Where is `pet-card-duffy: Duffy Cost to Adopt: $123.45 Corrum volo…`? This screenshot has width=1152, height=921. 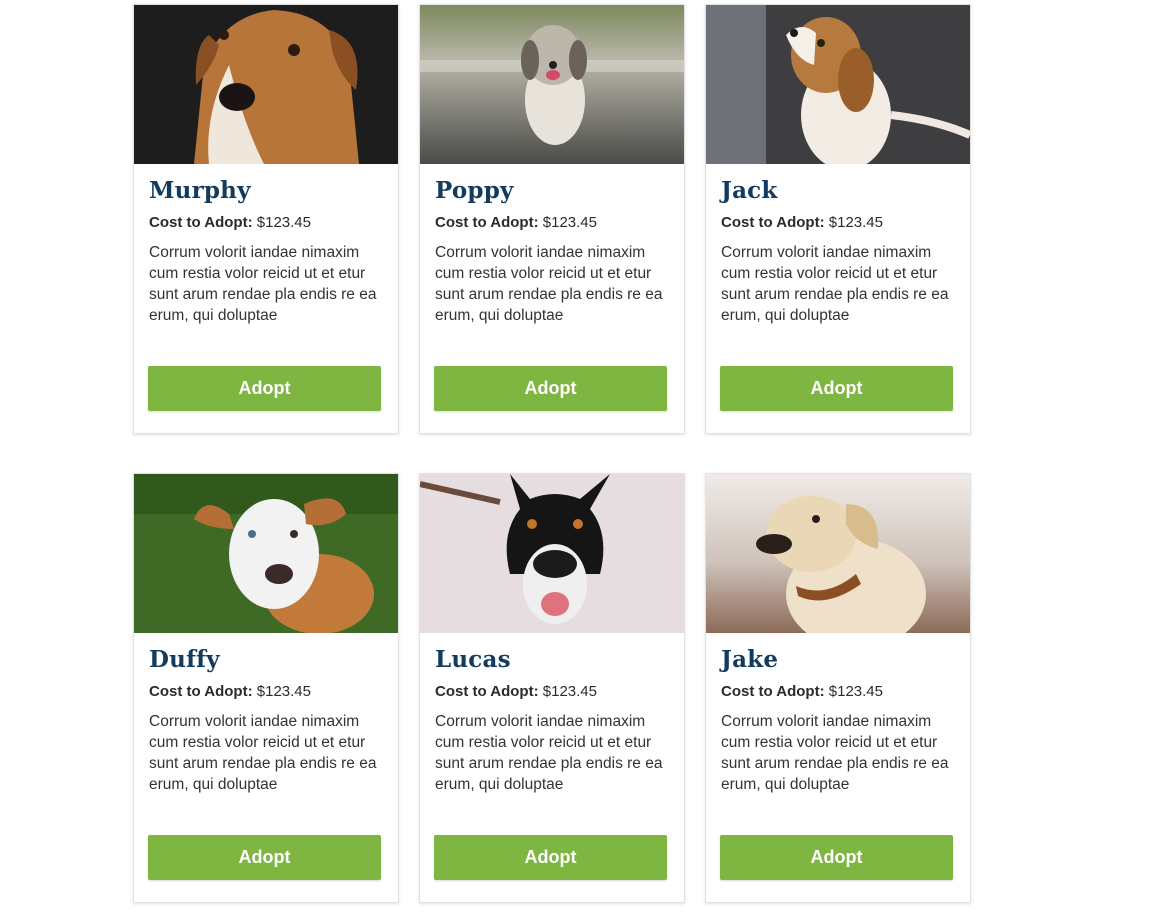
pet-card-duffy: Duffy Cost to Adopt: $123.45 Corrum volo… is located at coordinates (266, 688).